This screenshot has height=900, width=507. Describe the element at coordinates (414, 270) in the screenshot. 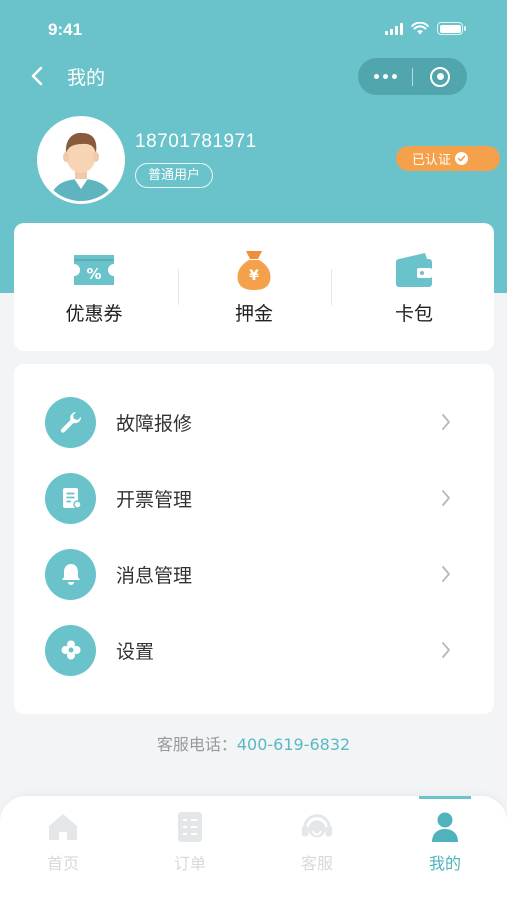

I see `wallet-icon` at that location.